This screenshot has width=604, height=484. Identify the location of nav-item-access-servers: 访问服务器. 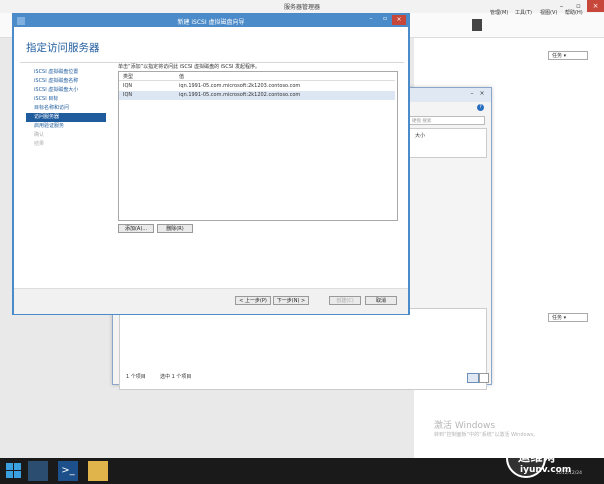
(66, 117).